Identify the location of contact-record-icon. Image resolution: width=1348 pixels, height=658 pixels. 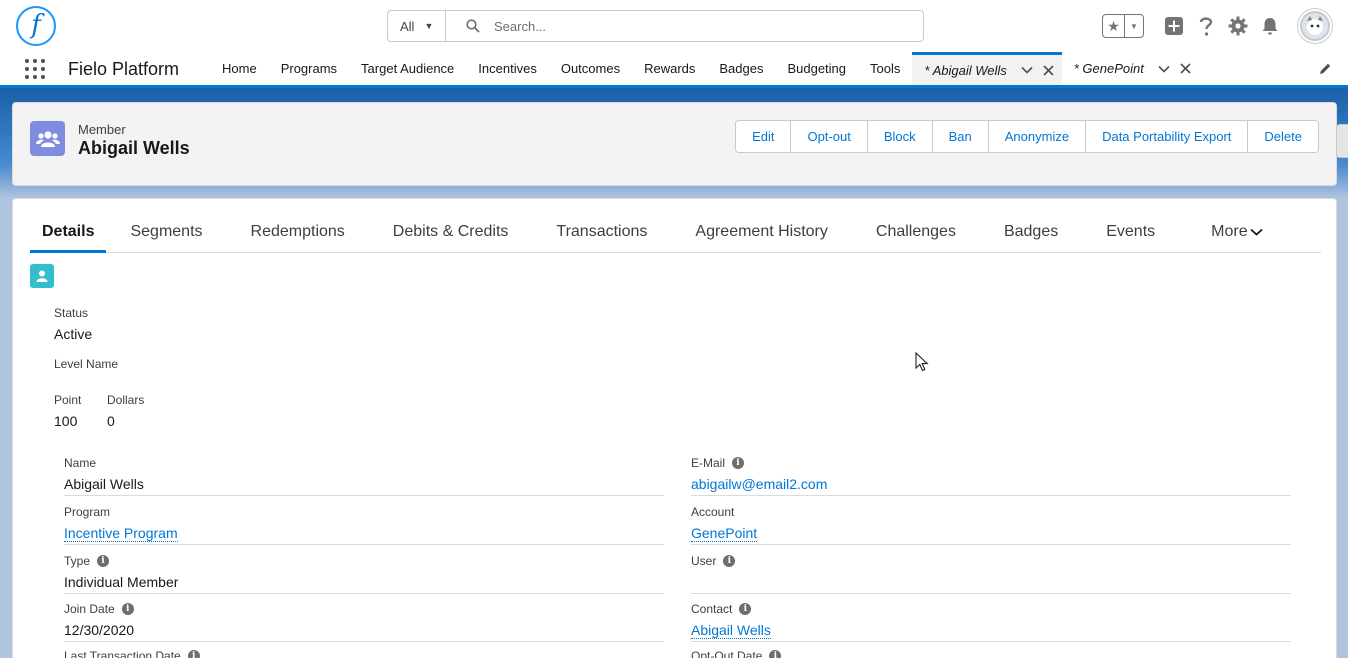
(42, 276).